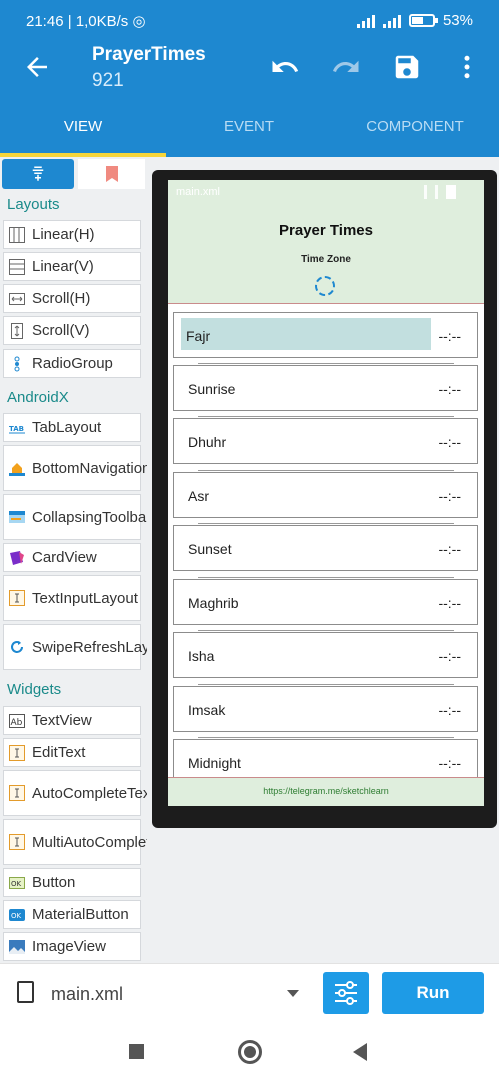 This screenshot has width=499, height=1080. What do you see at coordinates (75, 517) in the screenshot?
I see `palette-item-collapsingtoolbar: CollapsingToolbar` at bounding box center [75, 517].